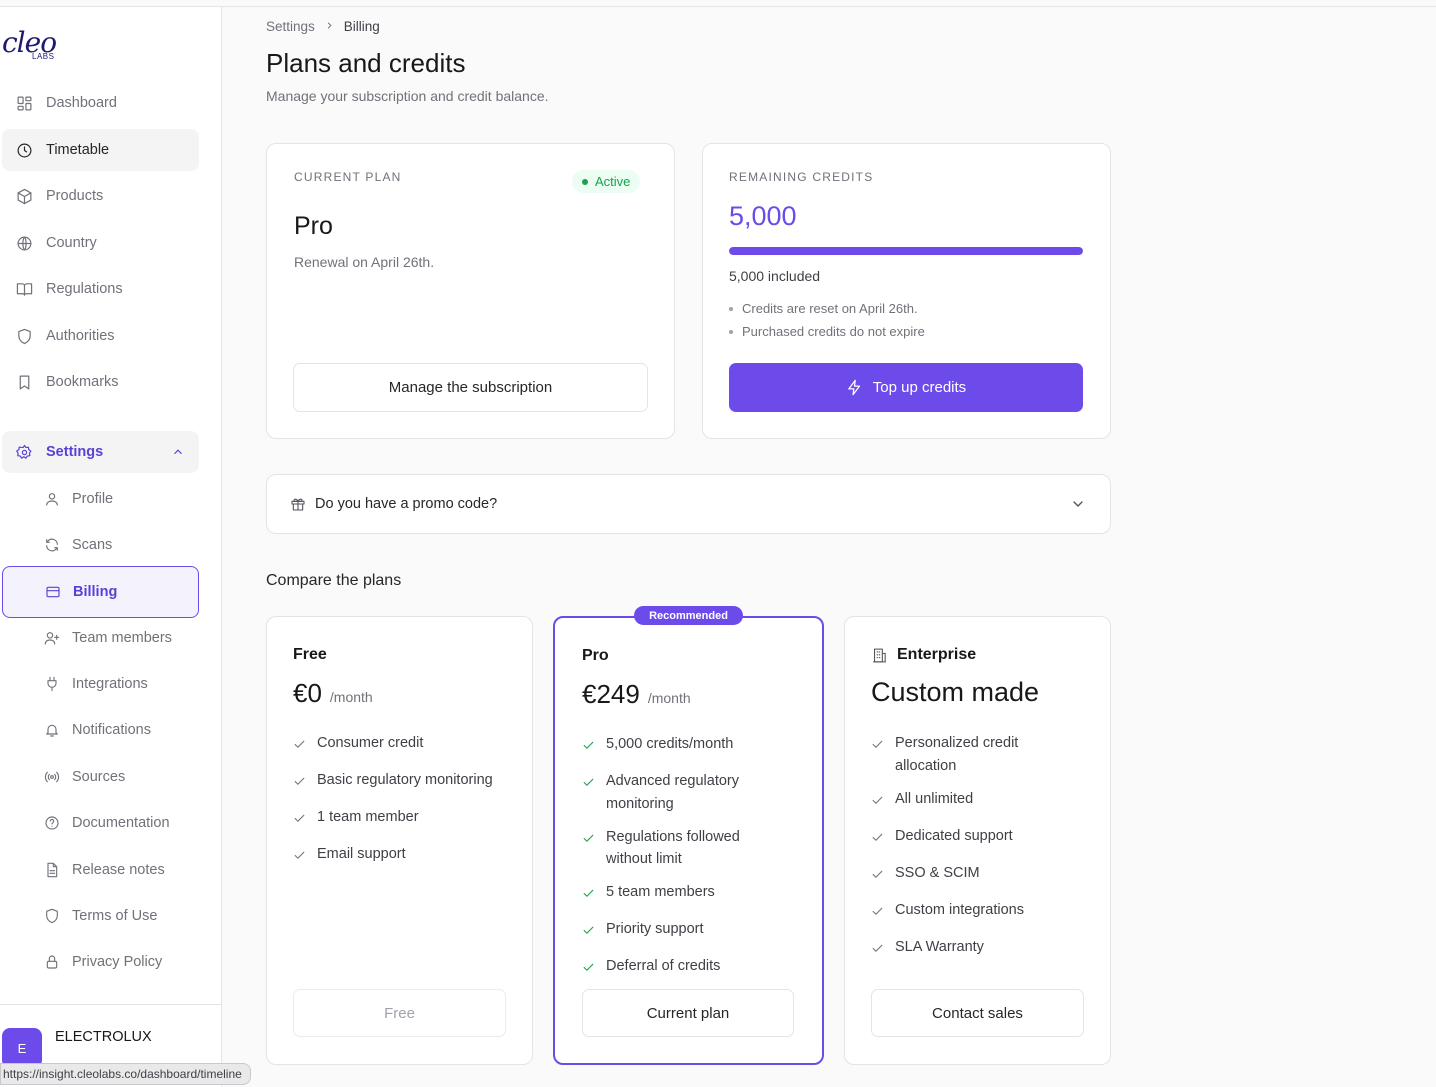 The width and height of the screenshot is (1436, 1087). I want to click on feature-text: 5,000 credits/month, so click(670, 744).